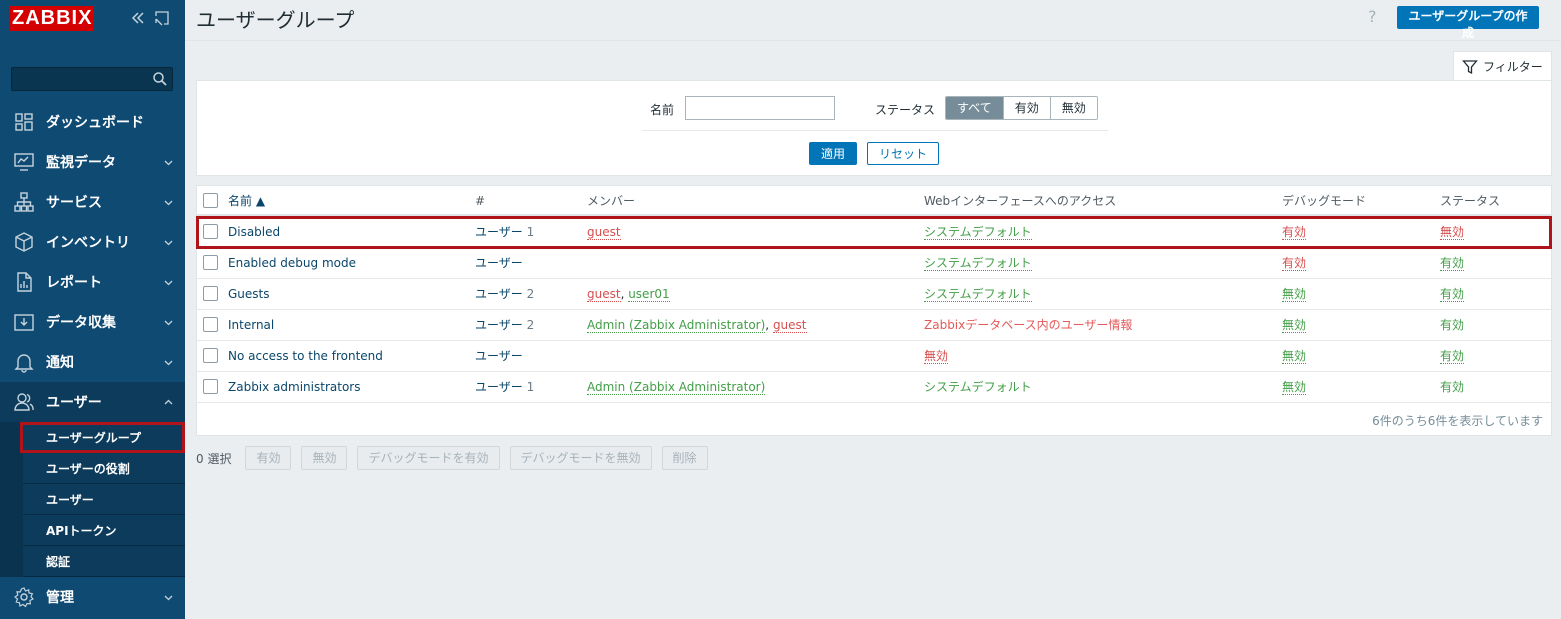  Describe the element at coordinates (168, 203) in the screenshot. I see `chevron-down-icon` at that location.